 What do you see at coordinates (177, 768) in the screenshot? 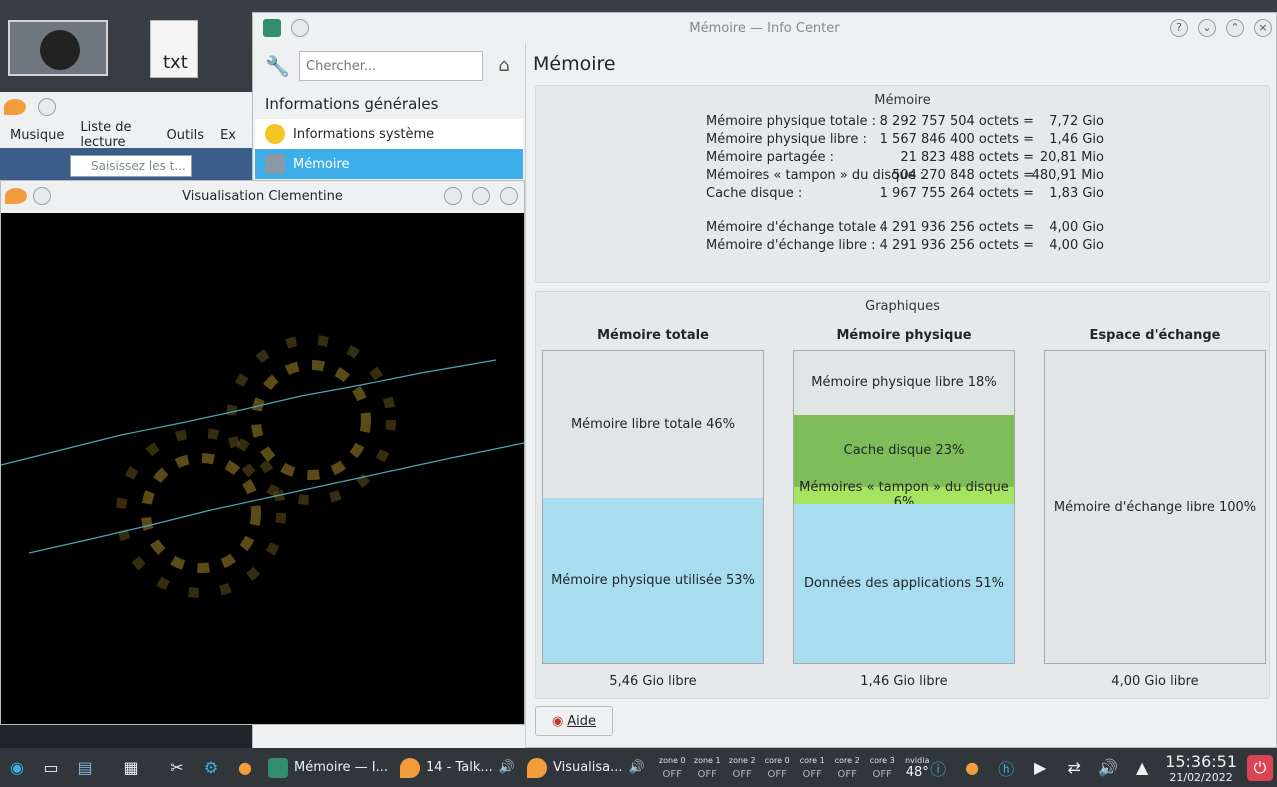
I see `tools-icon: ✂` at bounding box center [177, 768].